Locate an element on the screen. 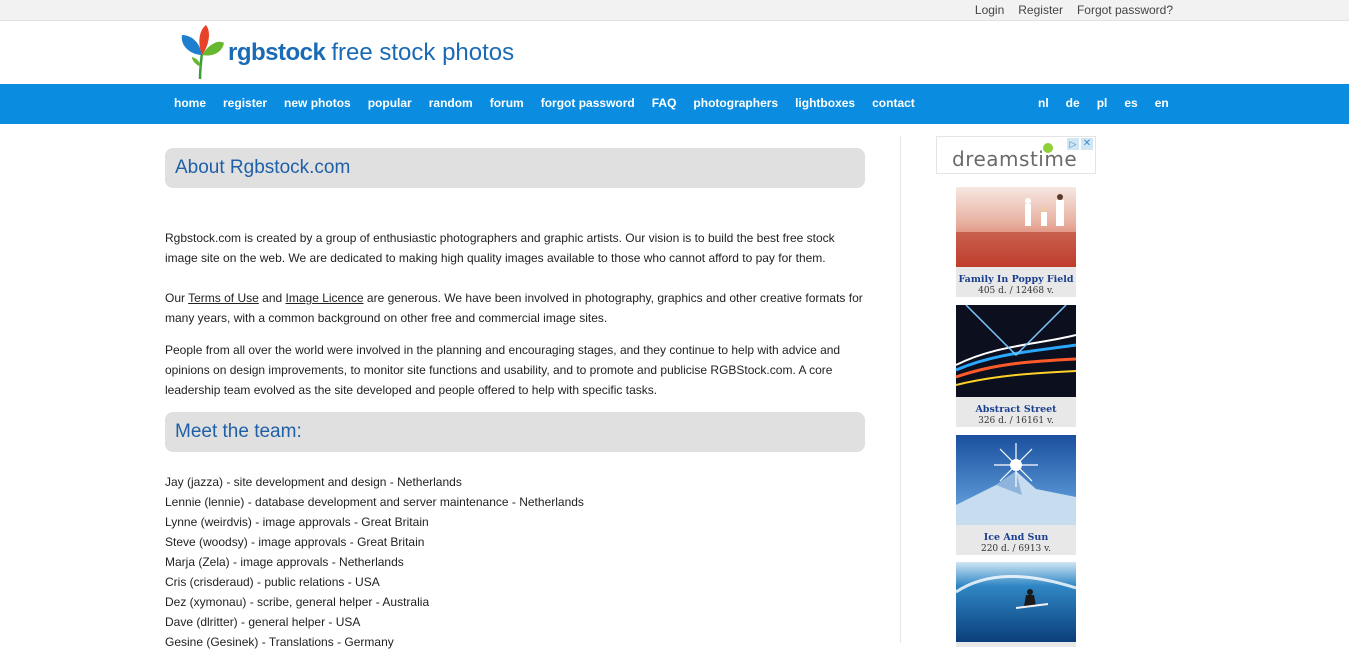 The image size is (1349, 652). thumb-image-ice-and-sun is located at coordinates (1016, 480).